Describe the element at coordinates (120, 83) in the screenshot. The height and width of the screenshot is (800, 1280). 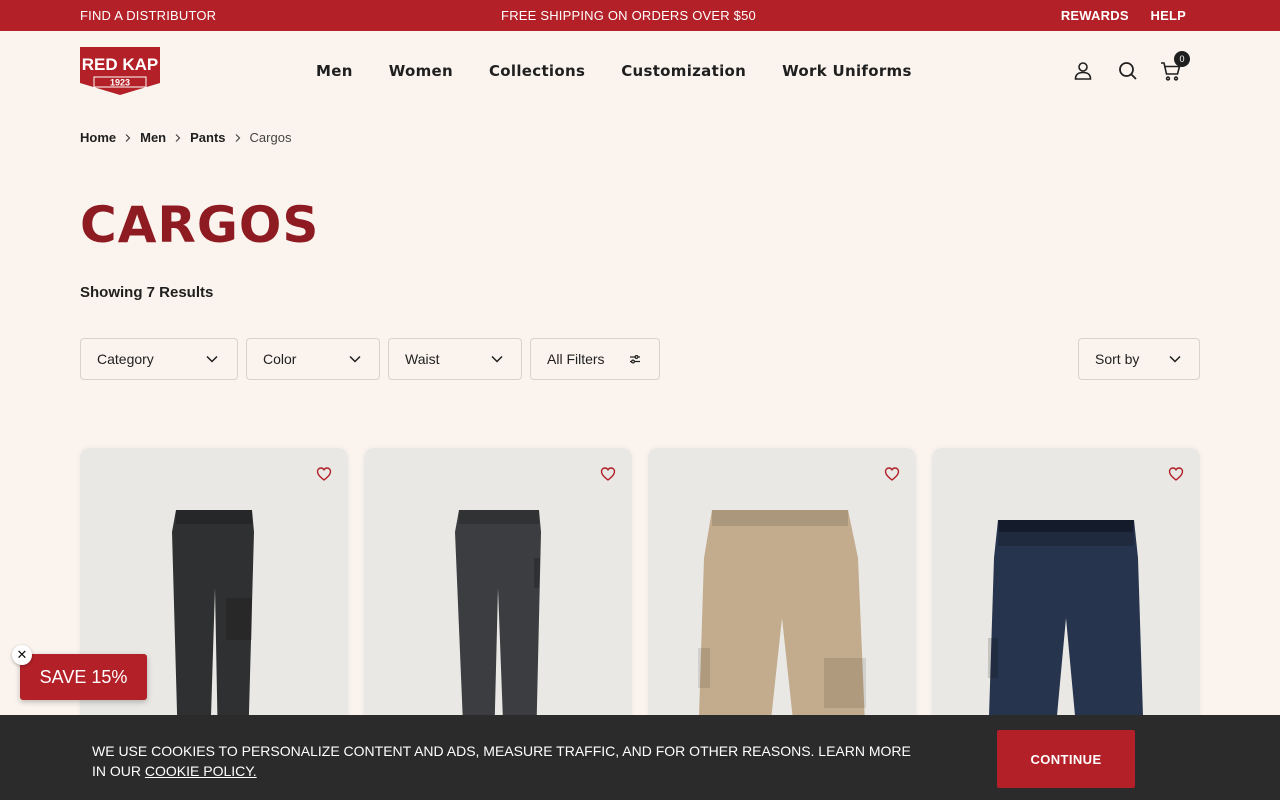
I see `logo-year: 1923` at that location.